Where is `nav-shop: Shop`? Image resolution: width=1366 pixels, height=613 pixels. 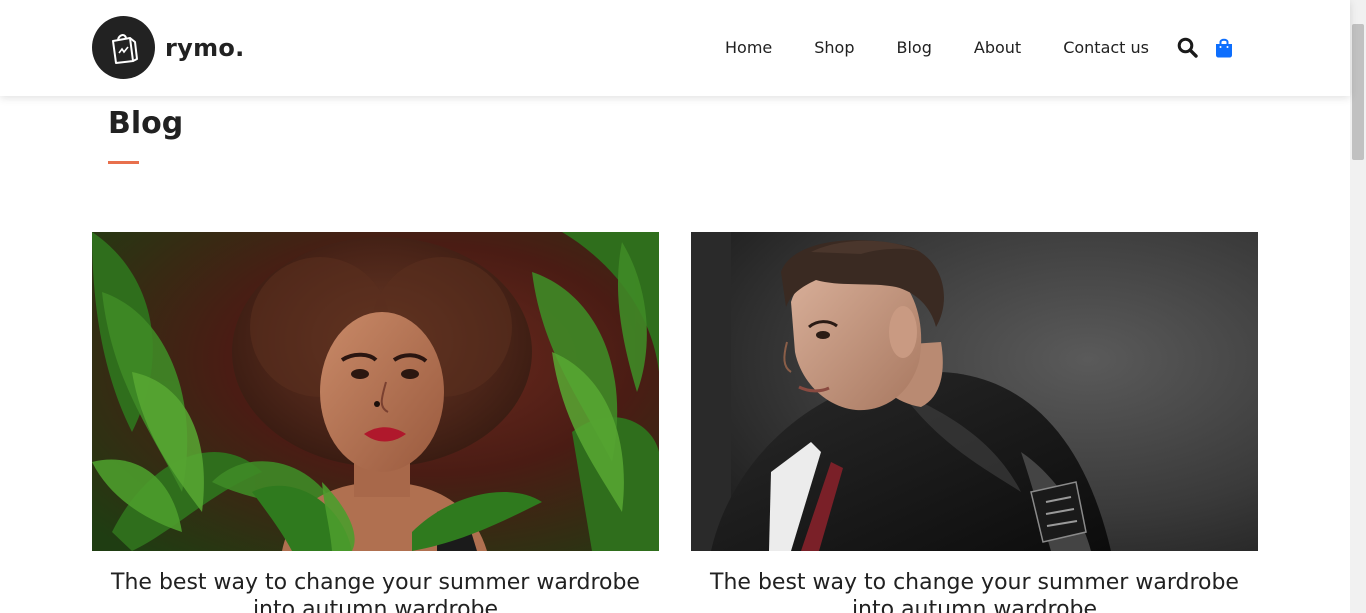
nav-shop: Shop is located at coordinates (834, 47).